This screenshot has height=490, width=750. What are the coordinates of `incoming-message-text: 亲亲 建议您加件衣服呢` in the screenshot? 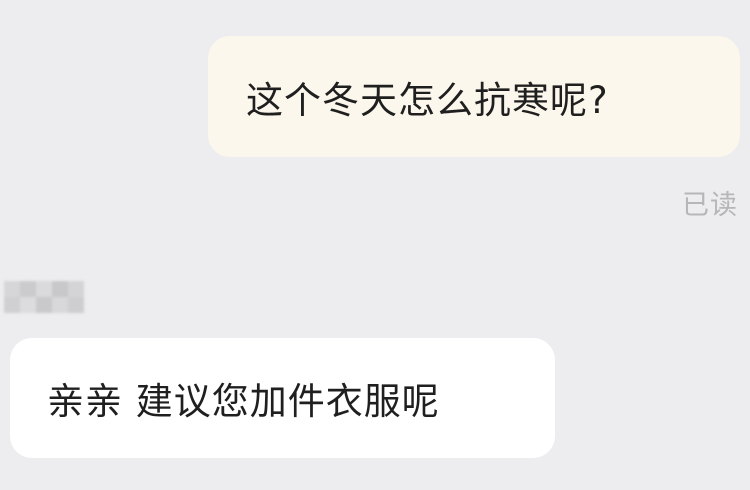 It's located at (243, 401).